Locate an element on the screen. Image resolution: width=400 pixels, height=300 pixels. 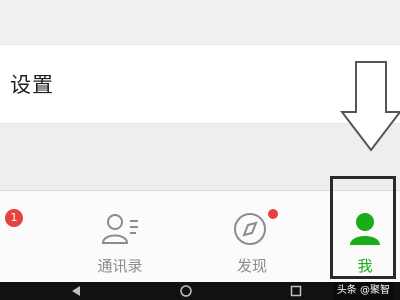
home-icon is located at coordinates (186, 291).